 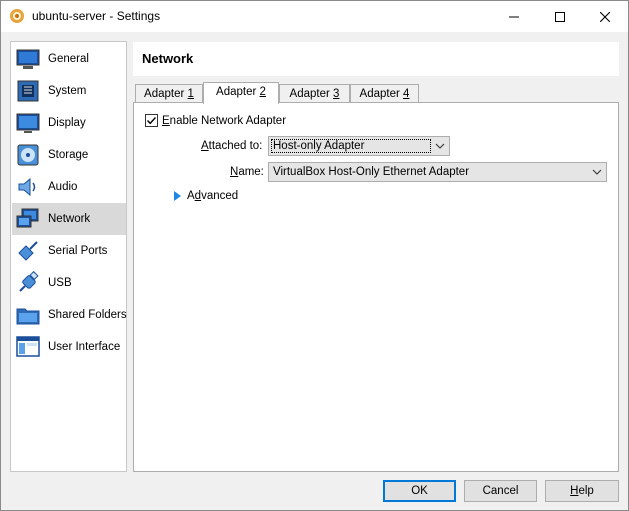 I want to click on title-bar: ubuntu-server - Settings, so click(x=314, y=16).